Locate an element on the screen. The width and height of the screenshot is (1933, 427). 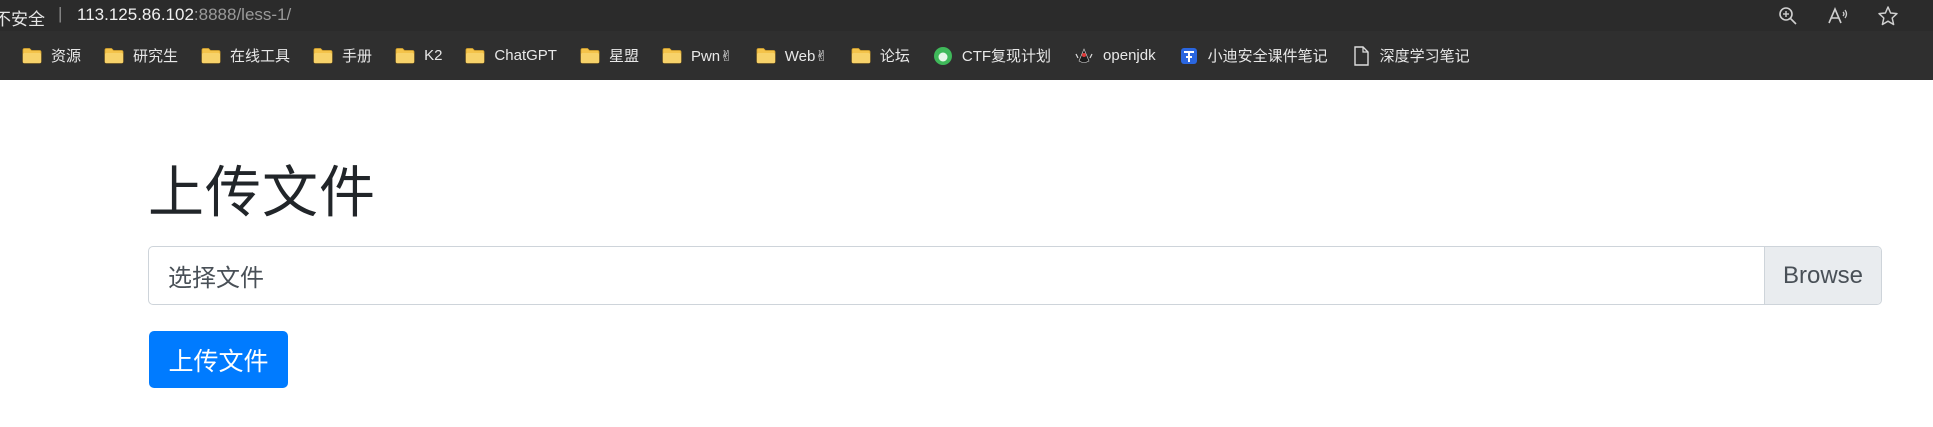
bookmark-label: CTF复现计划 is located at coordinates (1006, 56).